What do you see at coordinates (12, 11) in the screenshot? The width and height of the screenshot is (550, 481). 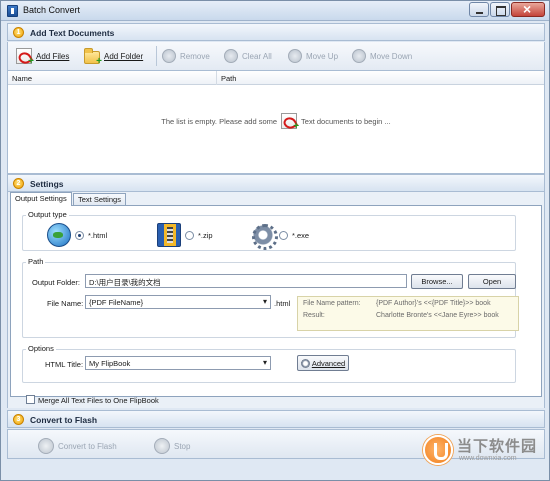 I see `app-icon` at bounding box center [12, 11].